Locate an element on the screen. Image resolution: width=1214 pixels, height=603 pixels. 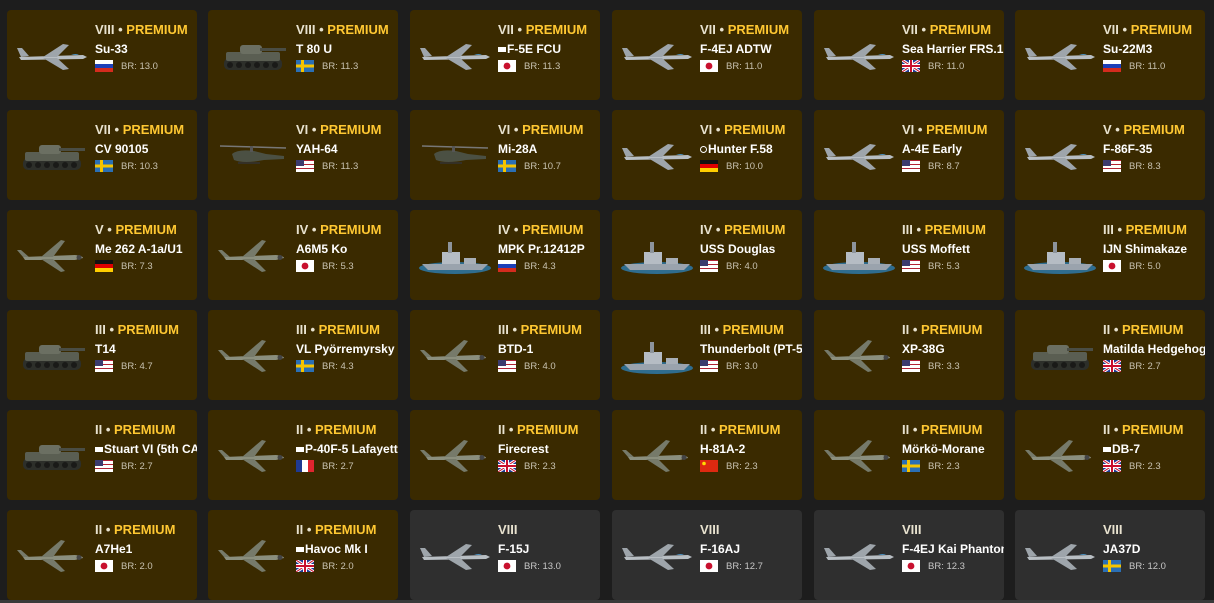
flag-uk-icon is located at coordinates (507, 466).